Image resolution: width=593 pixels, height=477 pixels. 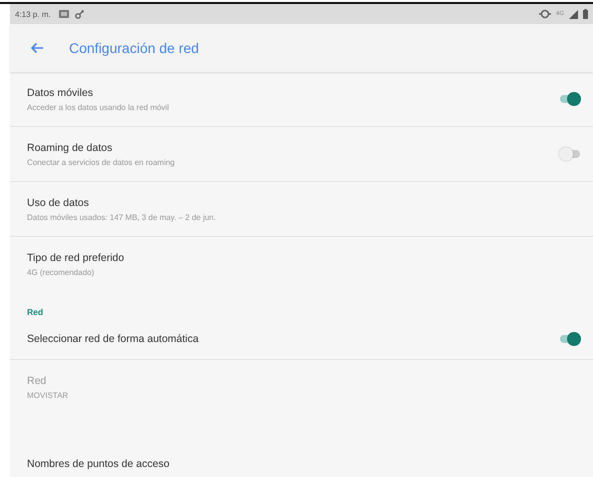 What do you see at coordinates (304, 202) in the screenshot?
I see `setting-title: Uso de datos` at bounding box center [304, 202].